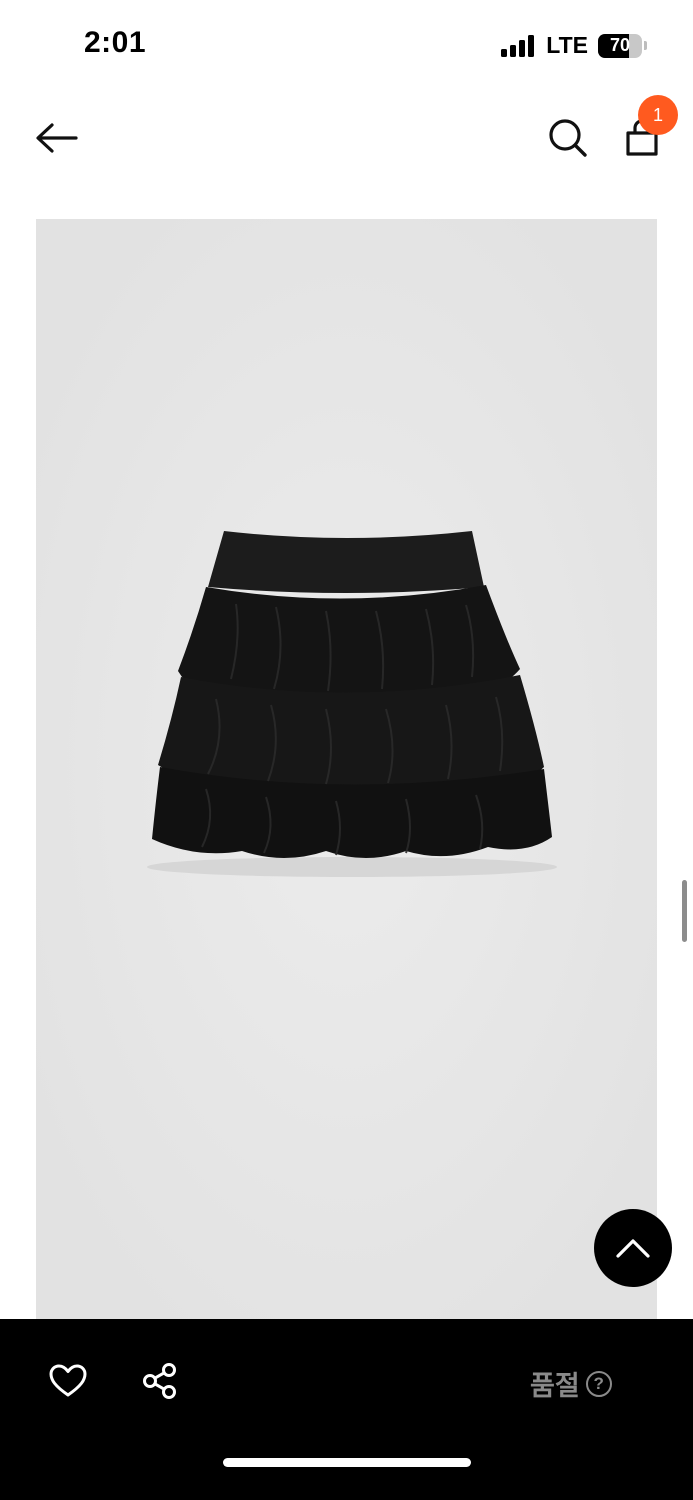 The height and width of the screenshot is (1500, 693). Describe the element at coordinates (518, 45) in the screenshot. I see `cellular-signal-icon` at that location.